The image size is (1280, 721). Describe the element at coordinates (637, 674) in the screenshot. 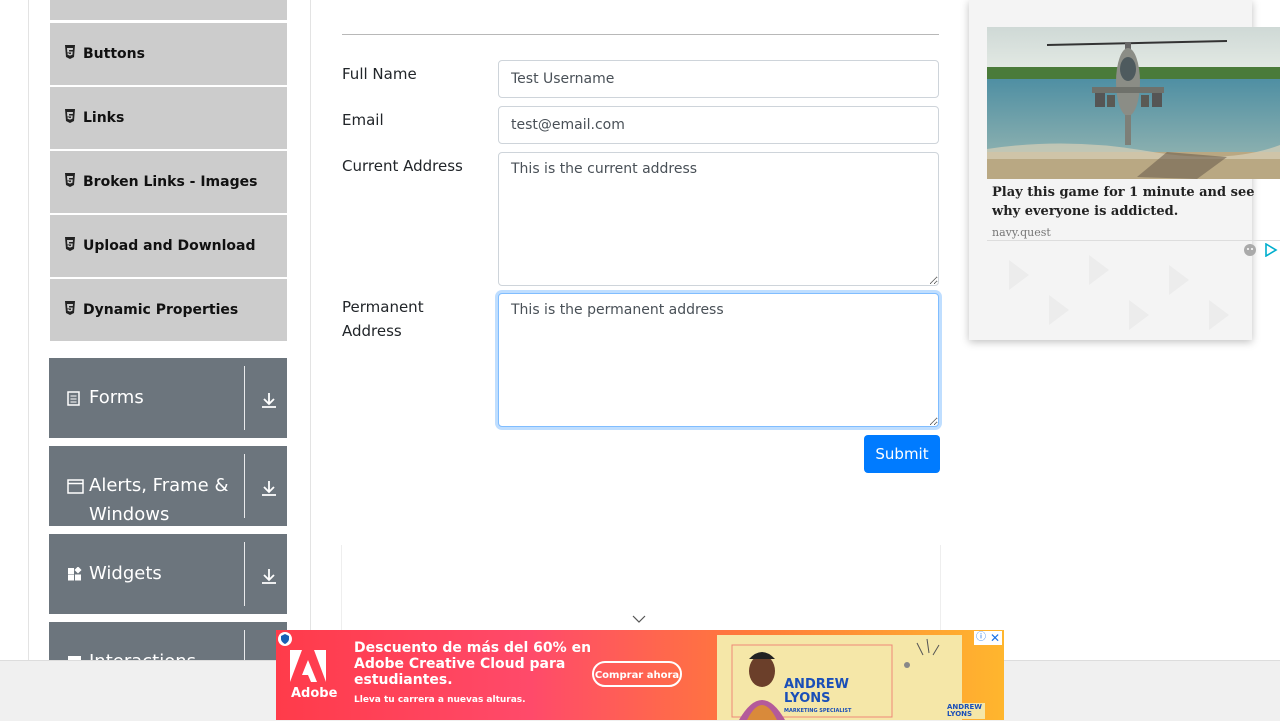

I see `buy-now-button: Comprar ahora` at that location.